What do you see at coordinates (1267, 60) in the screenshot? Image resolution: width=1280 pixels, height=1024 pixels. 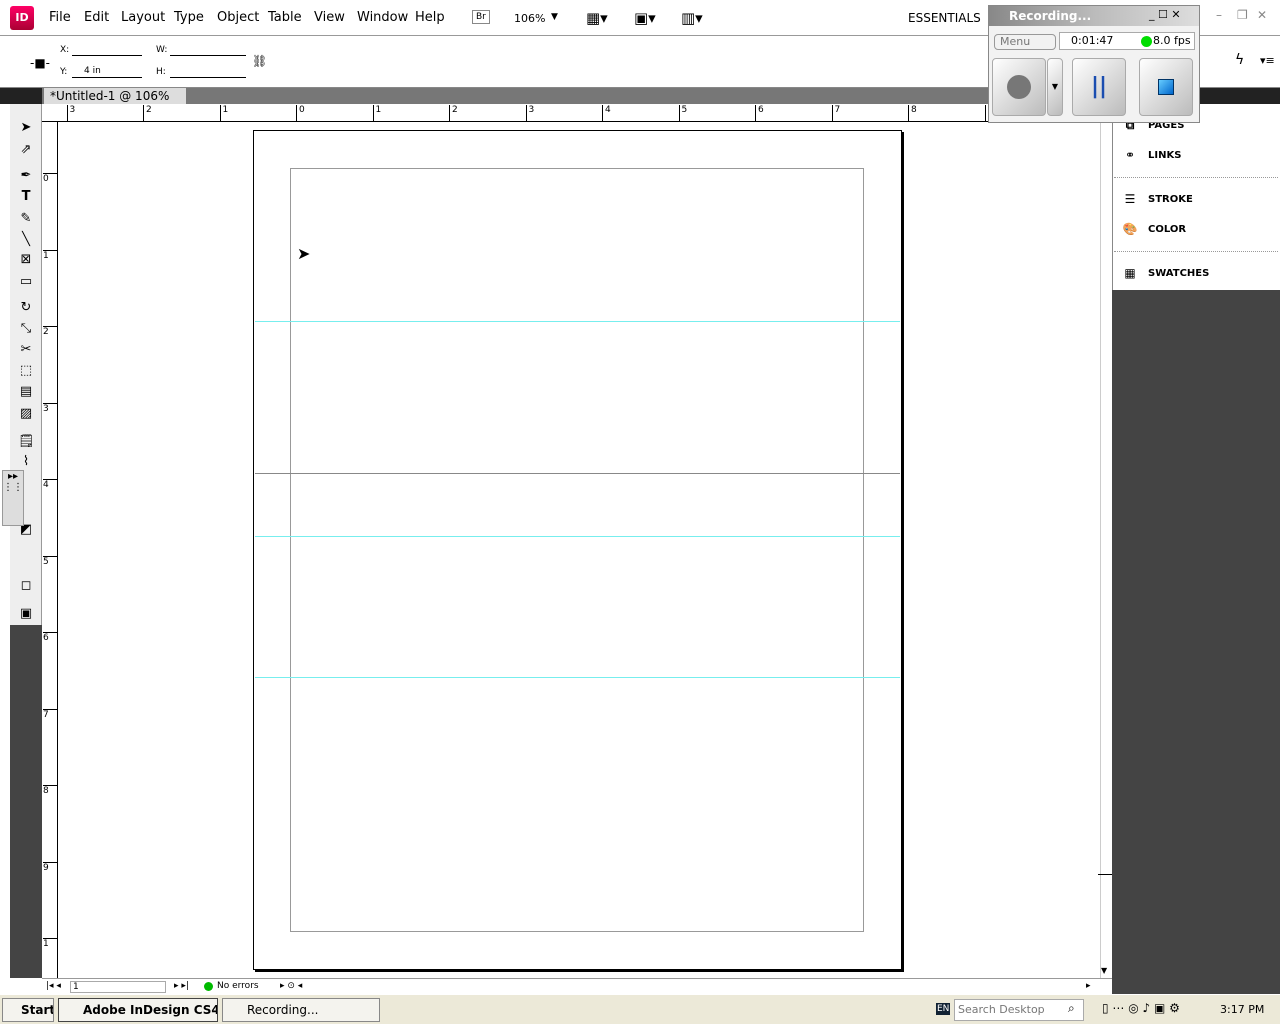 I see `panel-menu-icon: ▾≡` at bounding box center [1267, 60].